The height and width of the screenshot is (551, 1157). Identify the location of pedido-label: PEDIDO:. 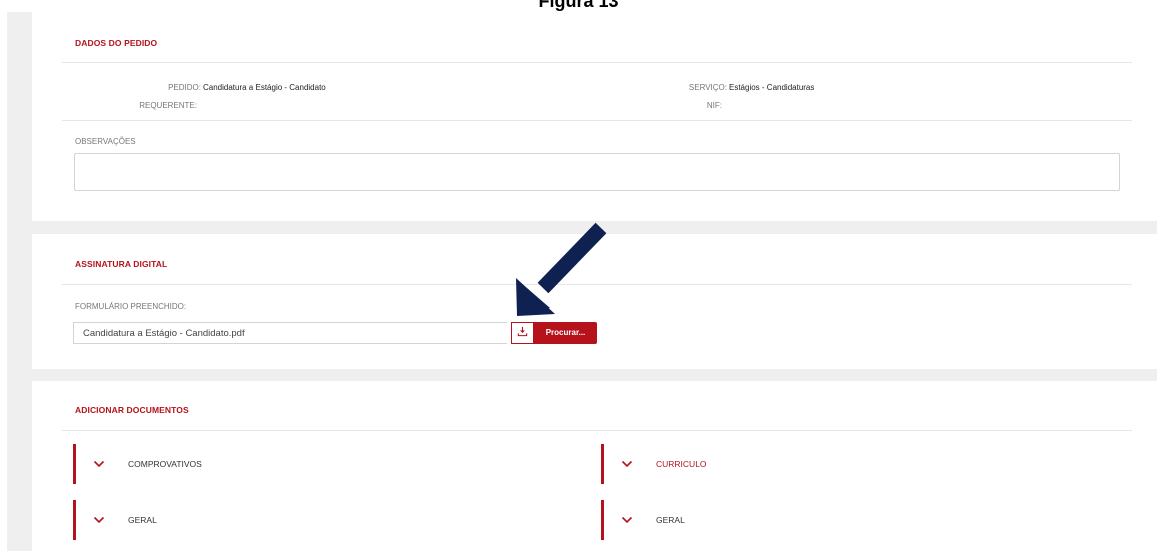
(184, 87).